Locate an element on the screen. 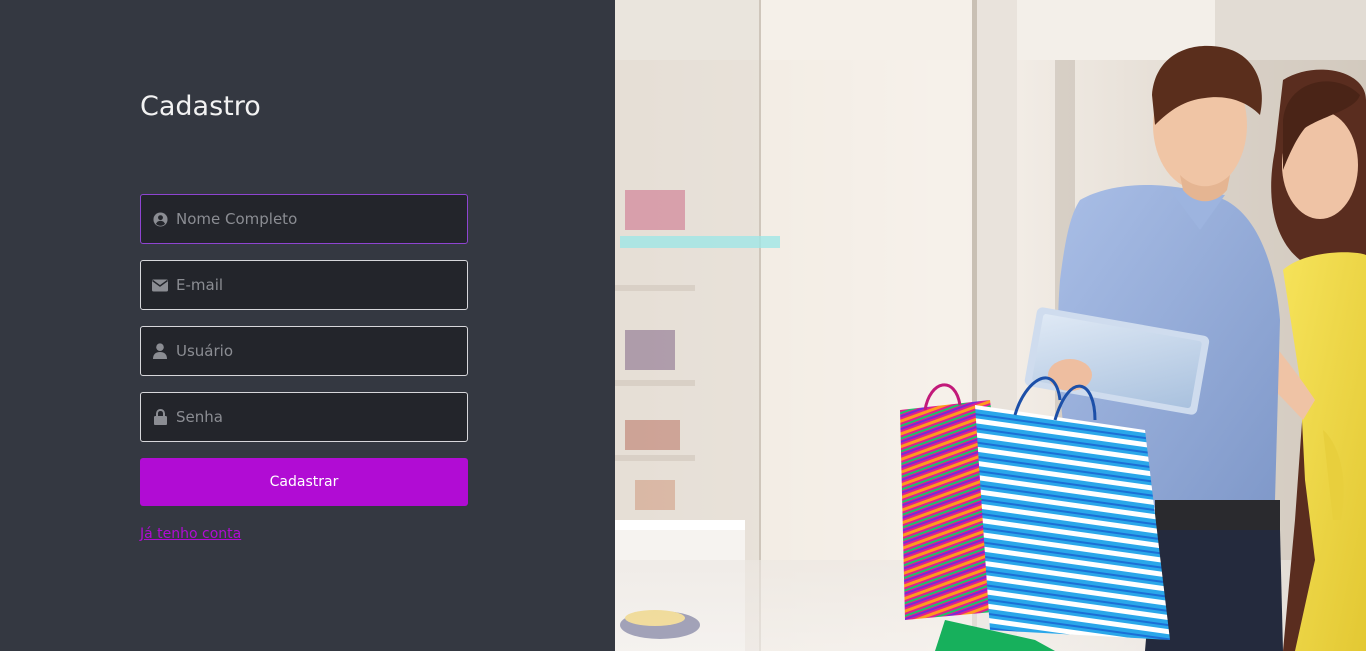  user-circle-icon is located at coordinates (160, 219).